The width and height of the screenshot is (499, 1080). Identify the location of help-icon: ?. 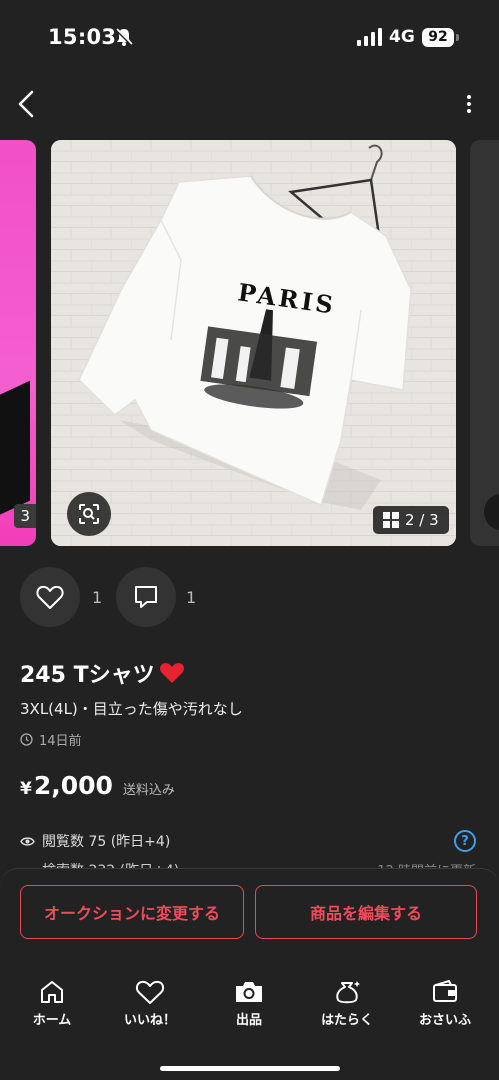
(465, 841).